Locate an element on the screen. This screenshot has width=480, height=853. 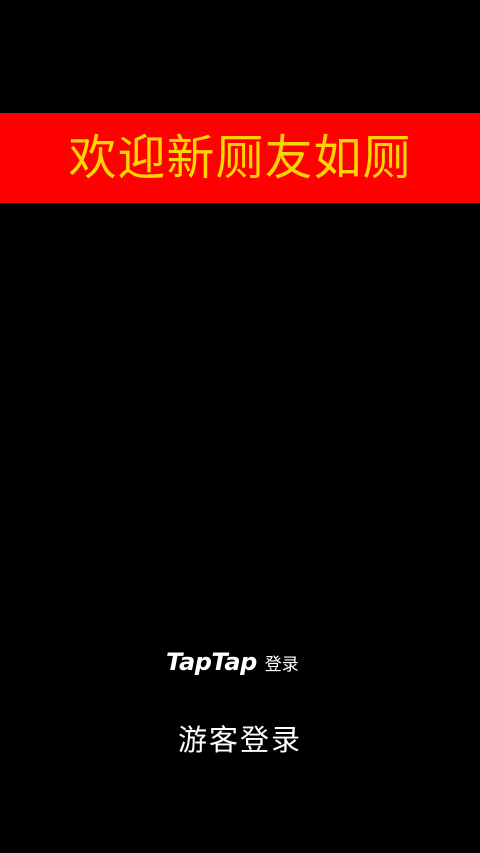
welcome-banner: 欢迎新厕友如厕 is located at coordinates (240, 158).